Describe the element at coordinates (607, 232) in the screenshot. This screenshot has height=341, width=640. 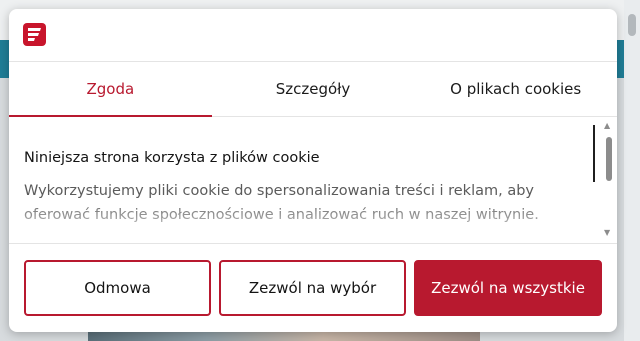
I see `scroll-down-icon: ▼` at that location.